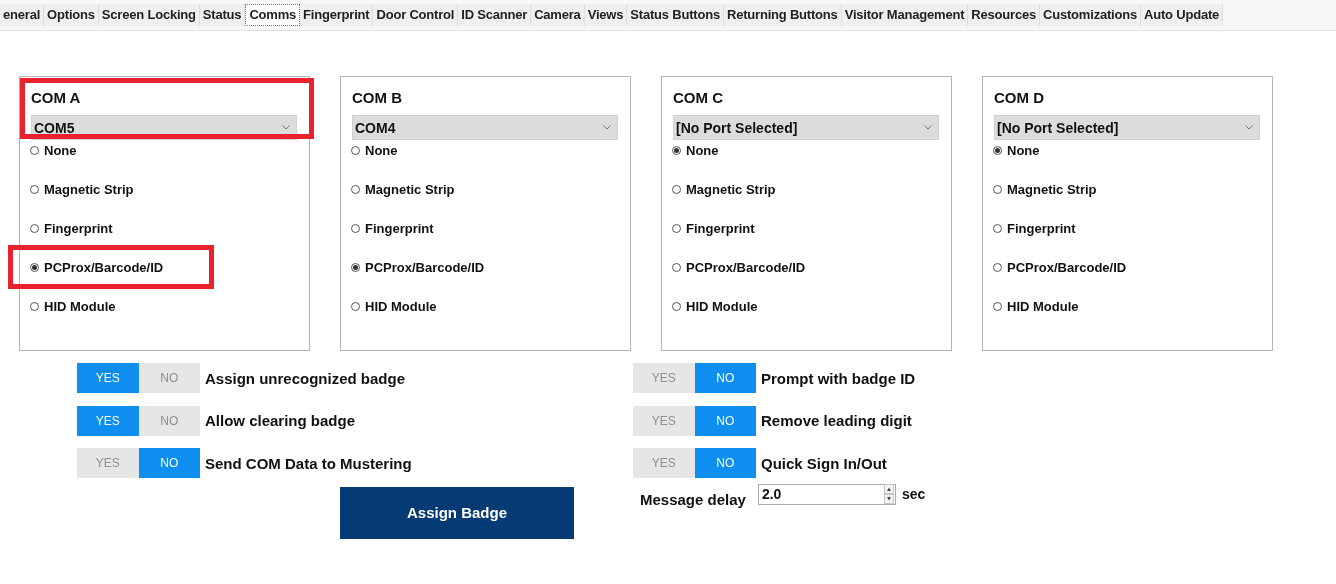  What do you see at coordinates (1090, 15) in the screenshot?
I see `tab: Customizations` at bounding box center [1090, 15].